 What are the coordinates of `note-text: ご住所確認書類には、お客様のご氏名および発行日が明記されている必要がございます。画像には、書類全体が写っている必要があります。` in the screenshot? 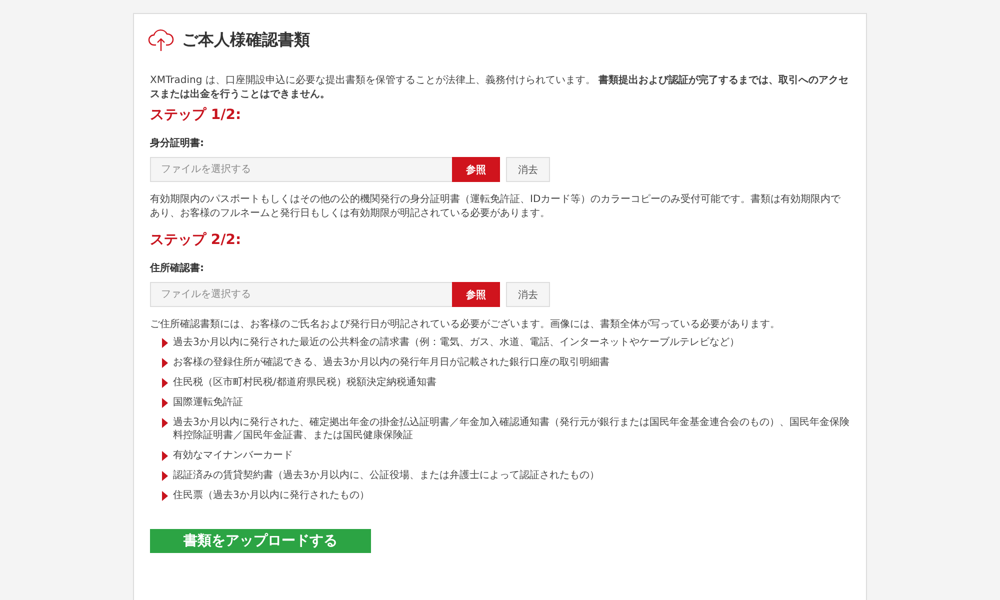 It's located at (465, 325).